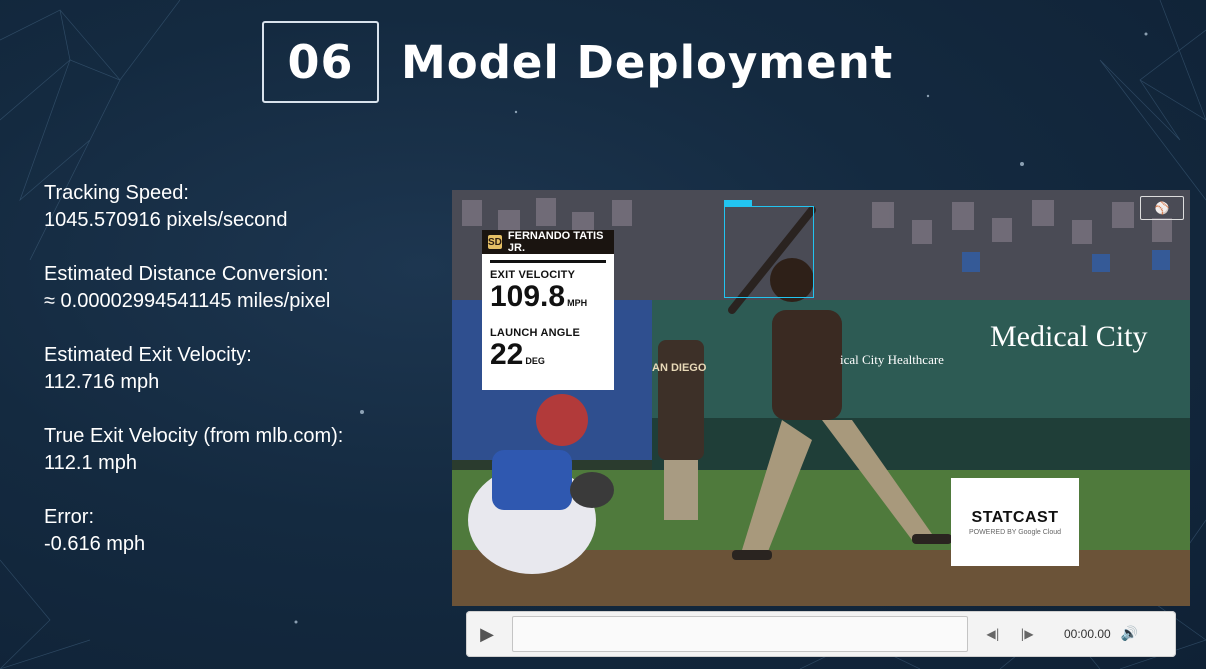  I want to click on stat-label: True Exit Velocity (from mlb.com):, so click(194, 436).